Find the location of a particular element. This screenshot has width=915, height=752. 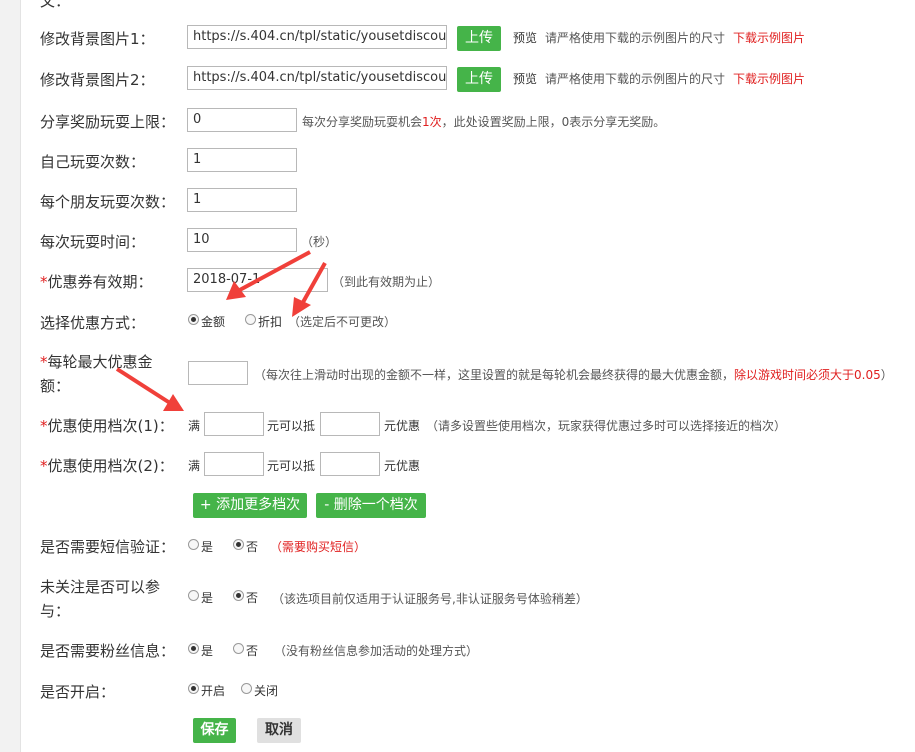

enable-on-radio is located at coordinates (193, 688).